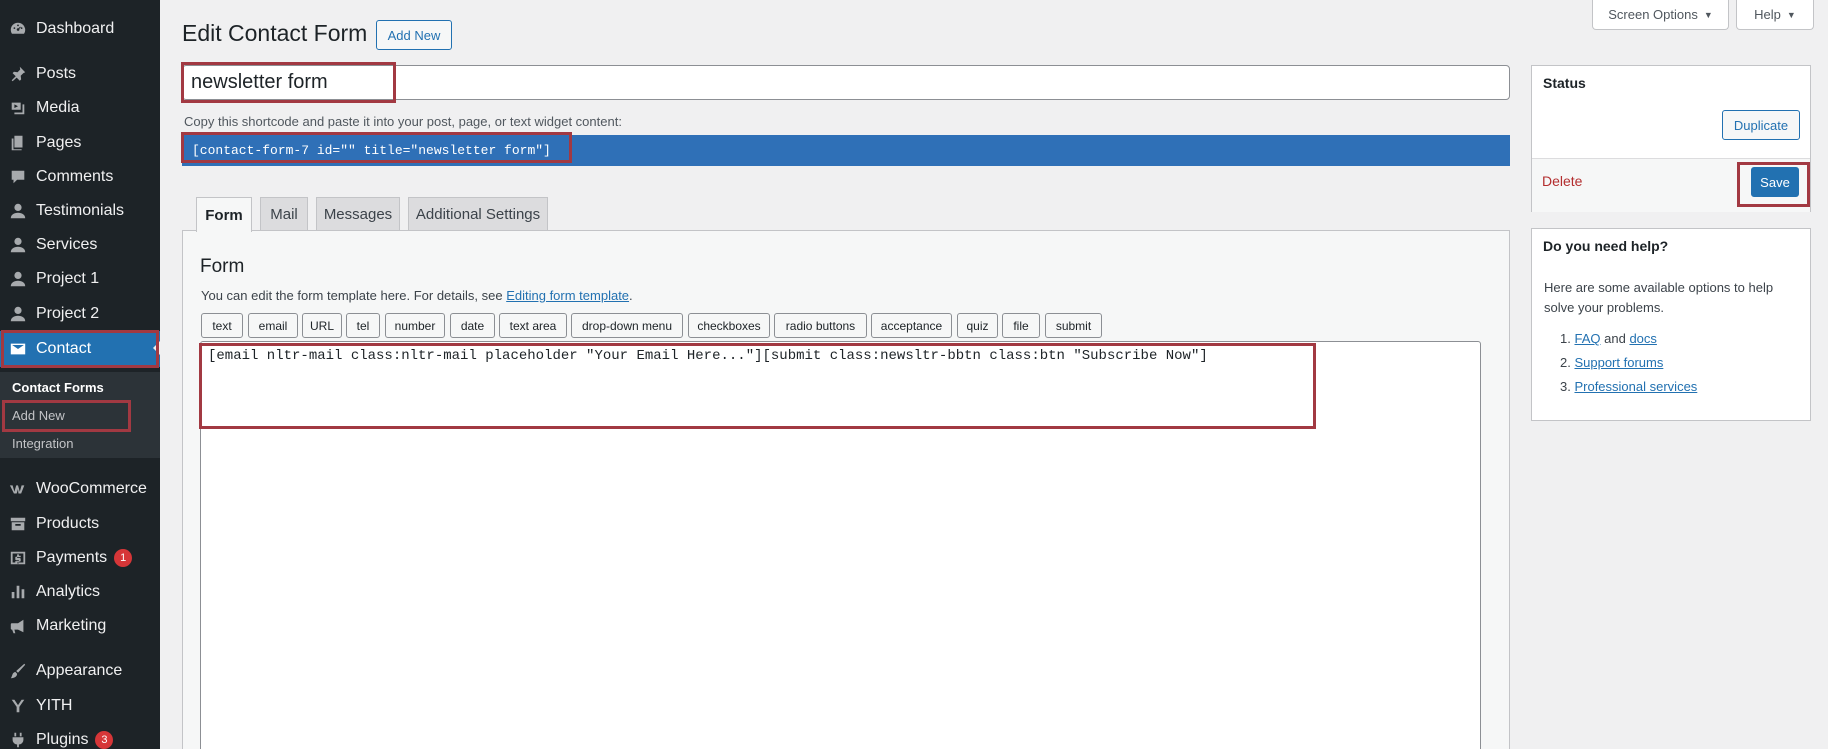 The image size is (1828, 749). I want to click on sidebar-item-label: YITH, so click(54, 705).